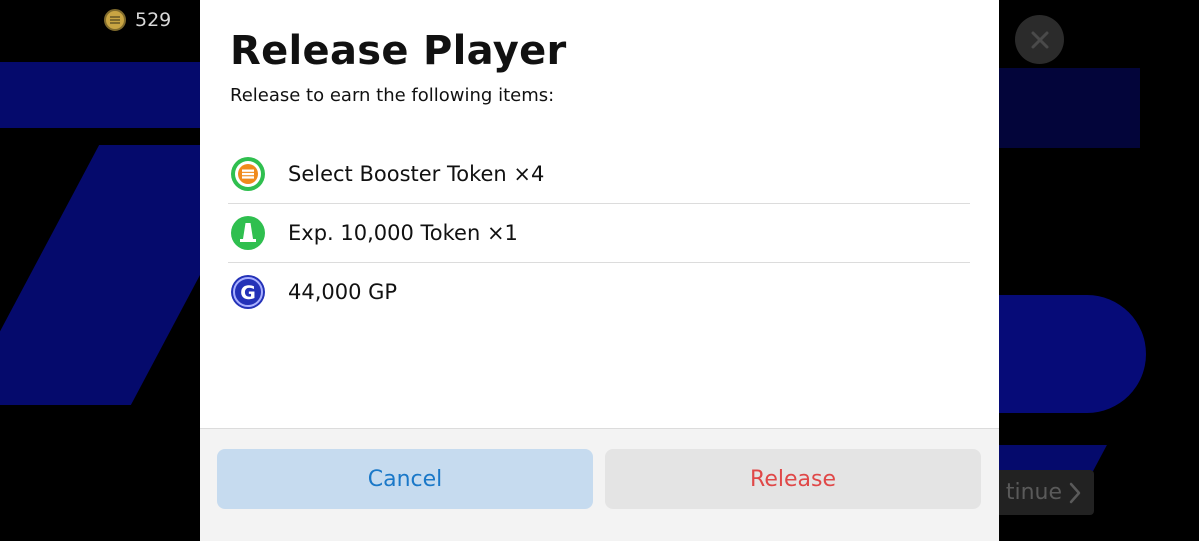  What do you see at coordinates (599, 484) in the screenshot?
I see `dialog-footer: Cancel Release` at bounding box center [599, 484].